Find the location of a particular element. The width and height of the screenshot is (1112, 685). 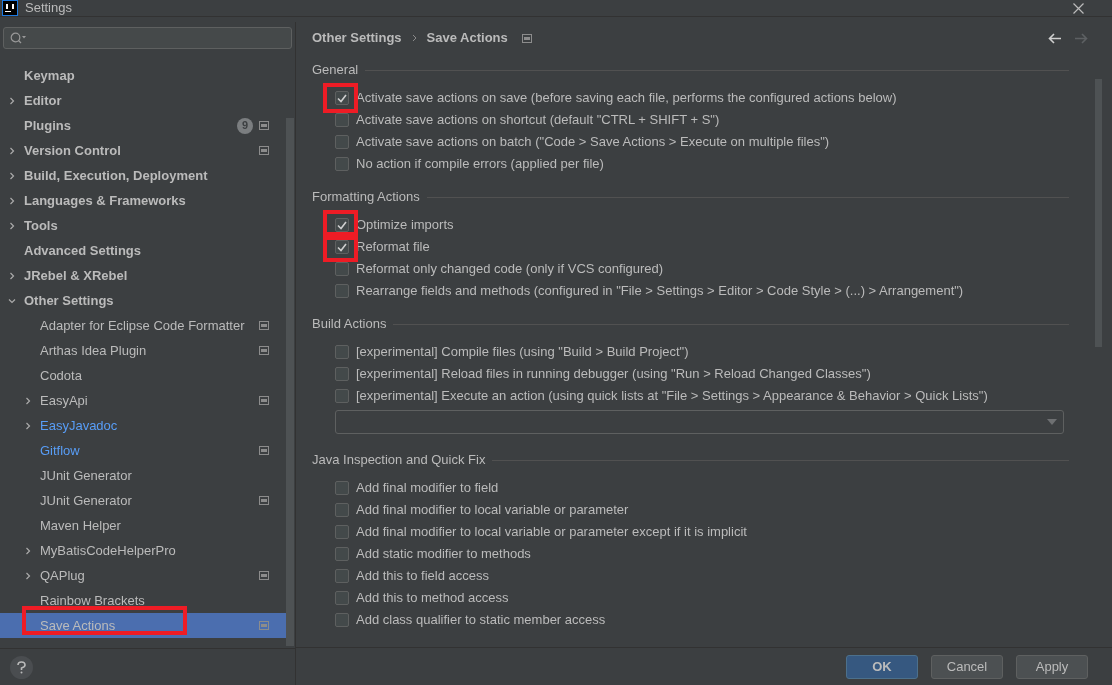

action-dropdown is located at coordinates (699, 422).